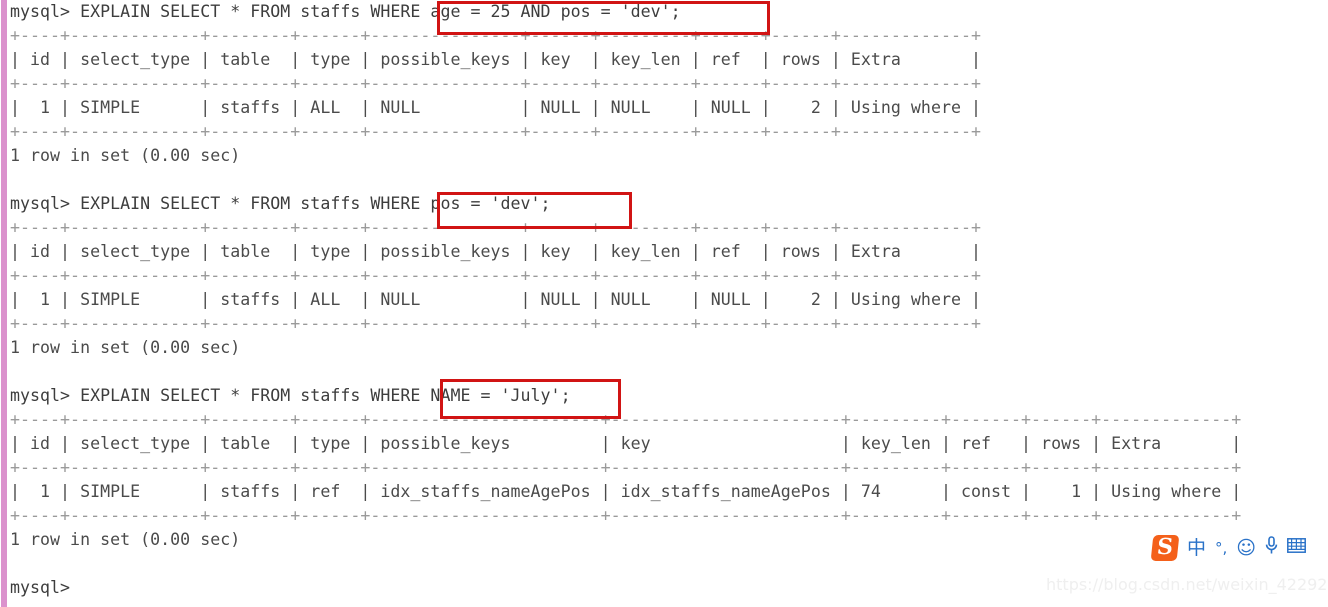  I want to click on chinese-mode-icon: 中, so click(1196, 548).